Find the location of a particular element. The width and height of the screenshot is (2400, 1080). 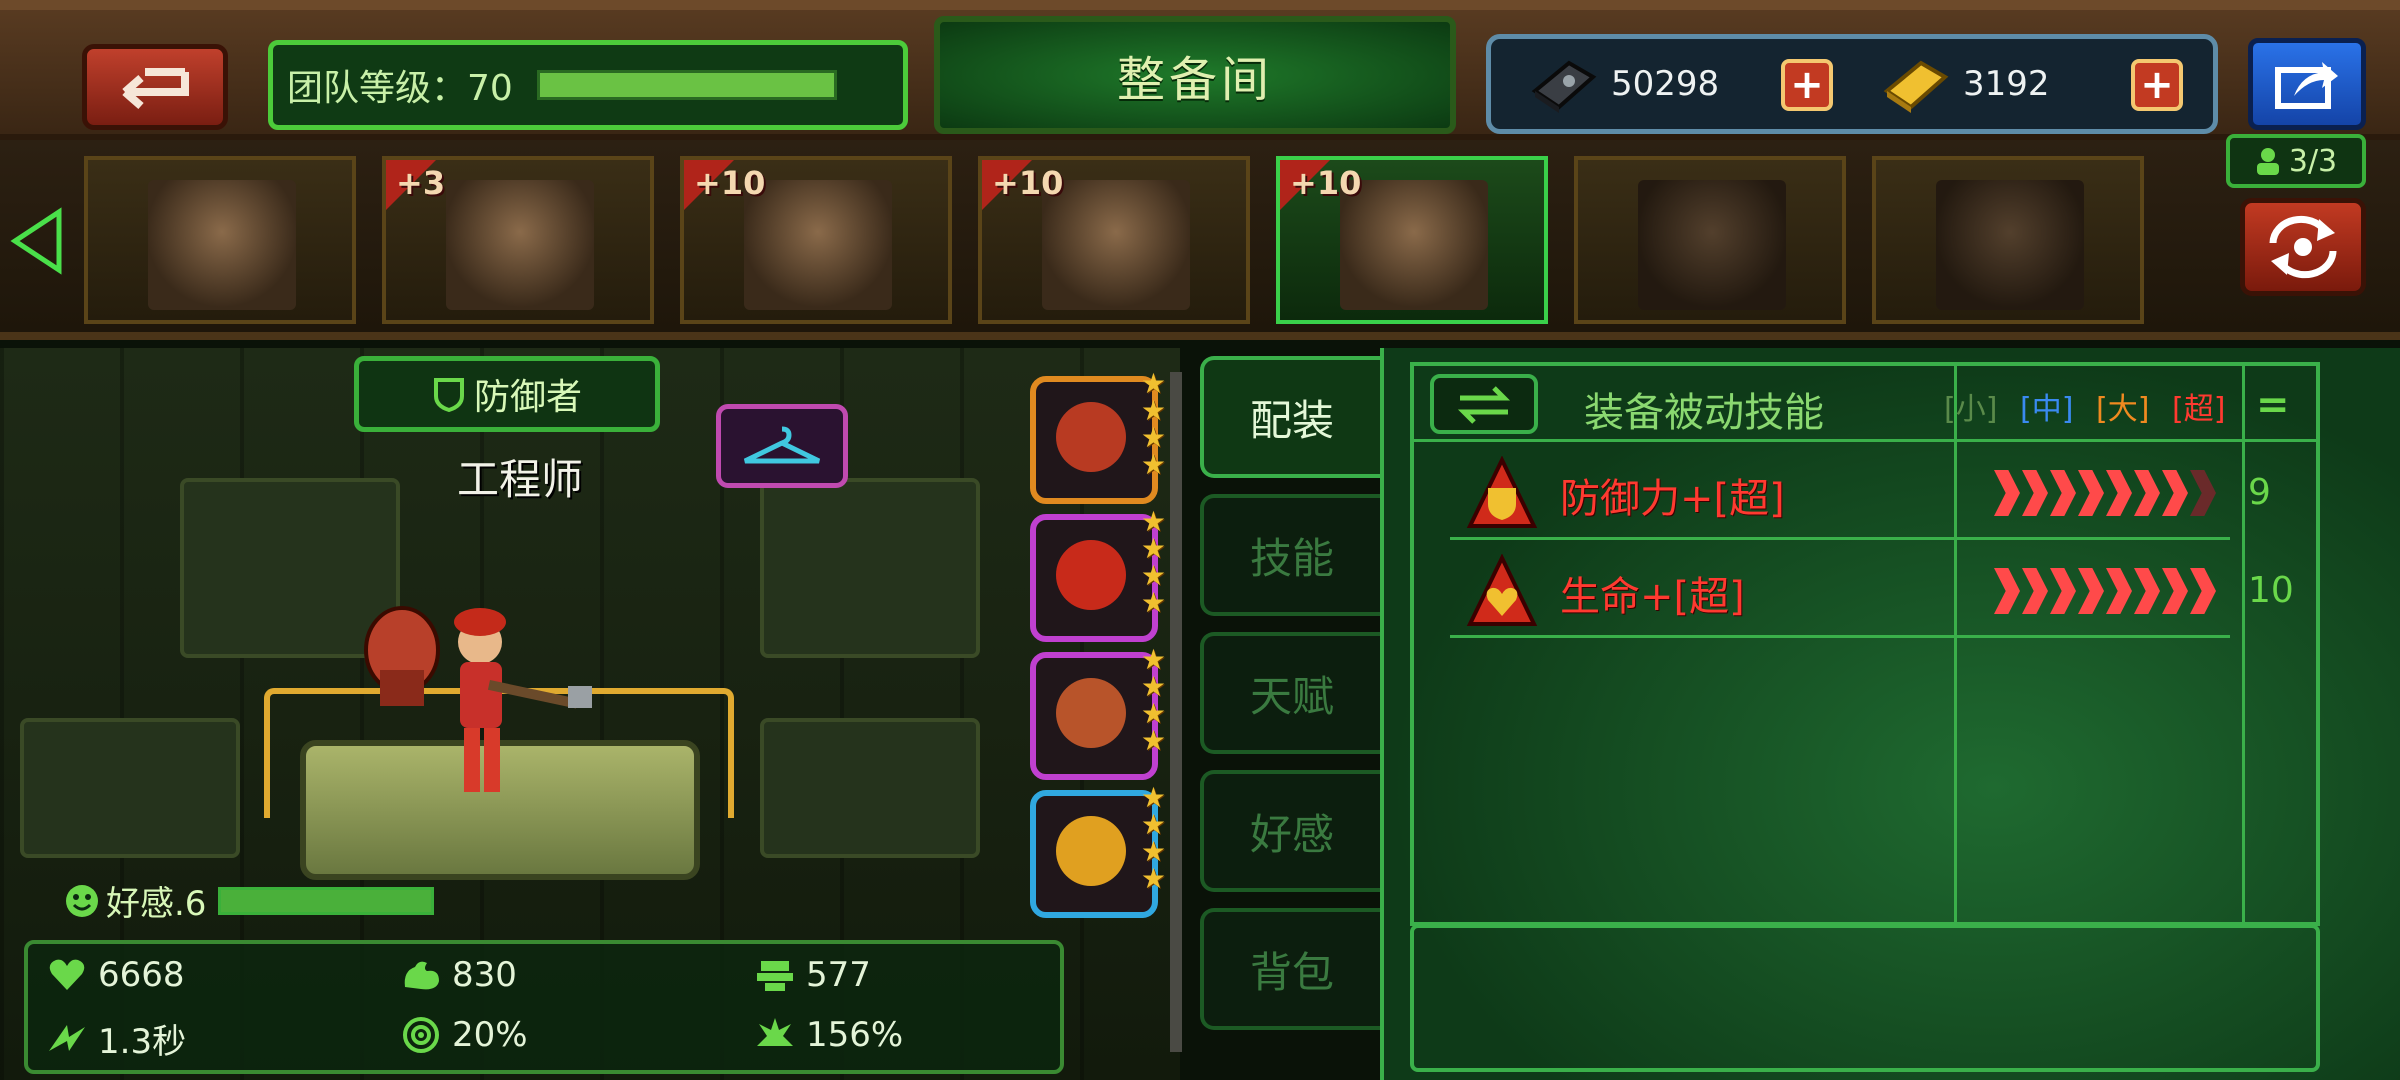

hero-stats: 6668 830 577 1.3秒 20% 156% is located at coordinates (544, 1007).